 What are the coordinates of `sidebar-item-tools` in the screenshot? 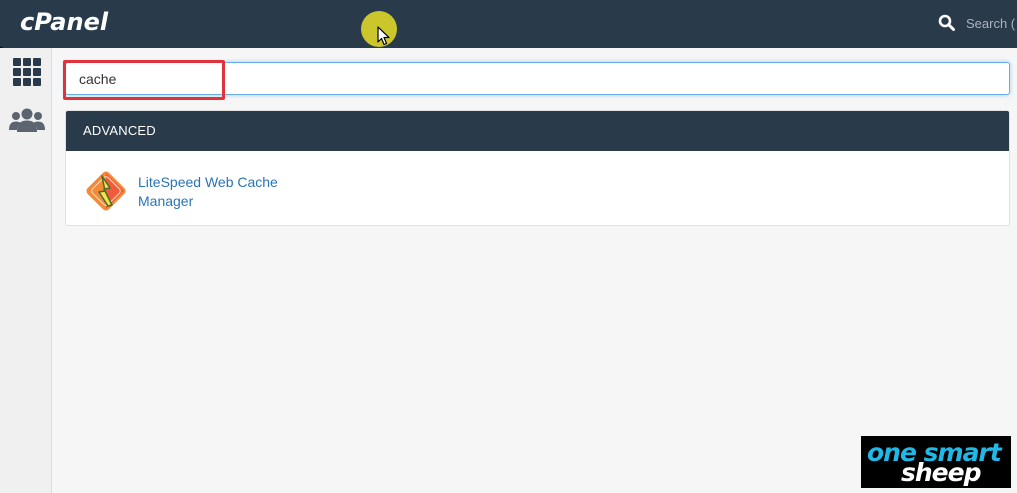 It's located at (27, 72).